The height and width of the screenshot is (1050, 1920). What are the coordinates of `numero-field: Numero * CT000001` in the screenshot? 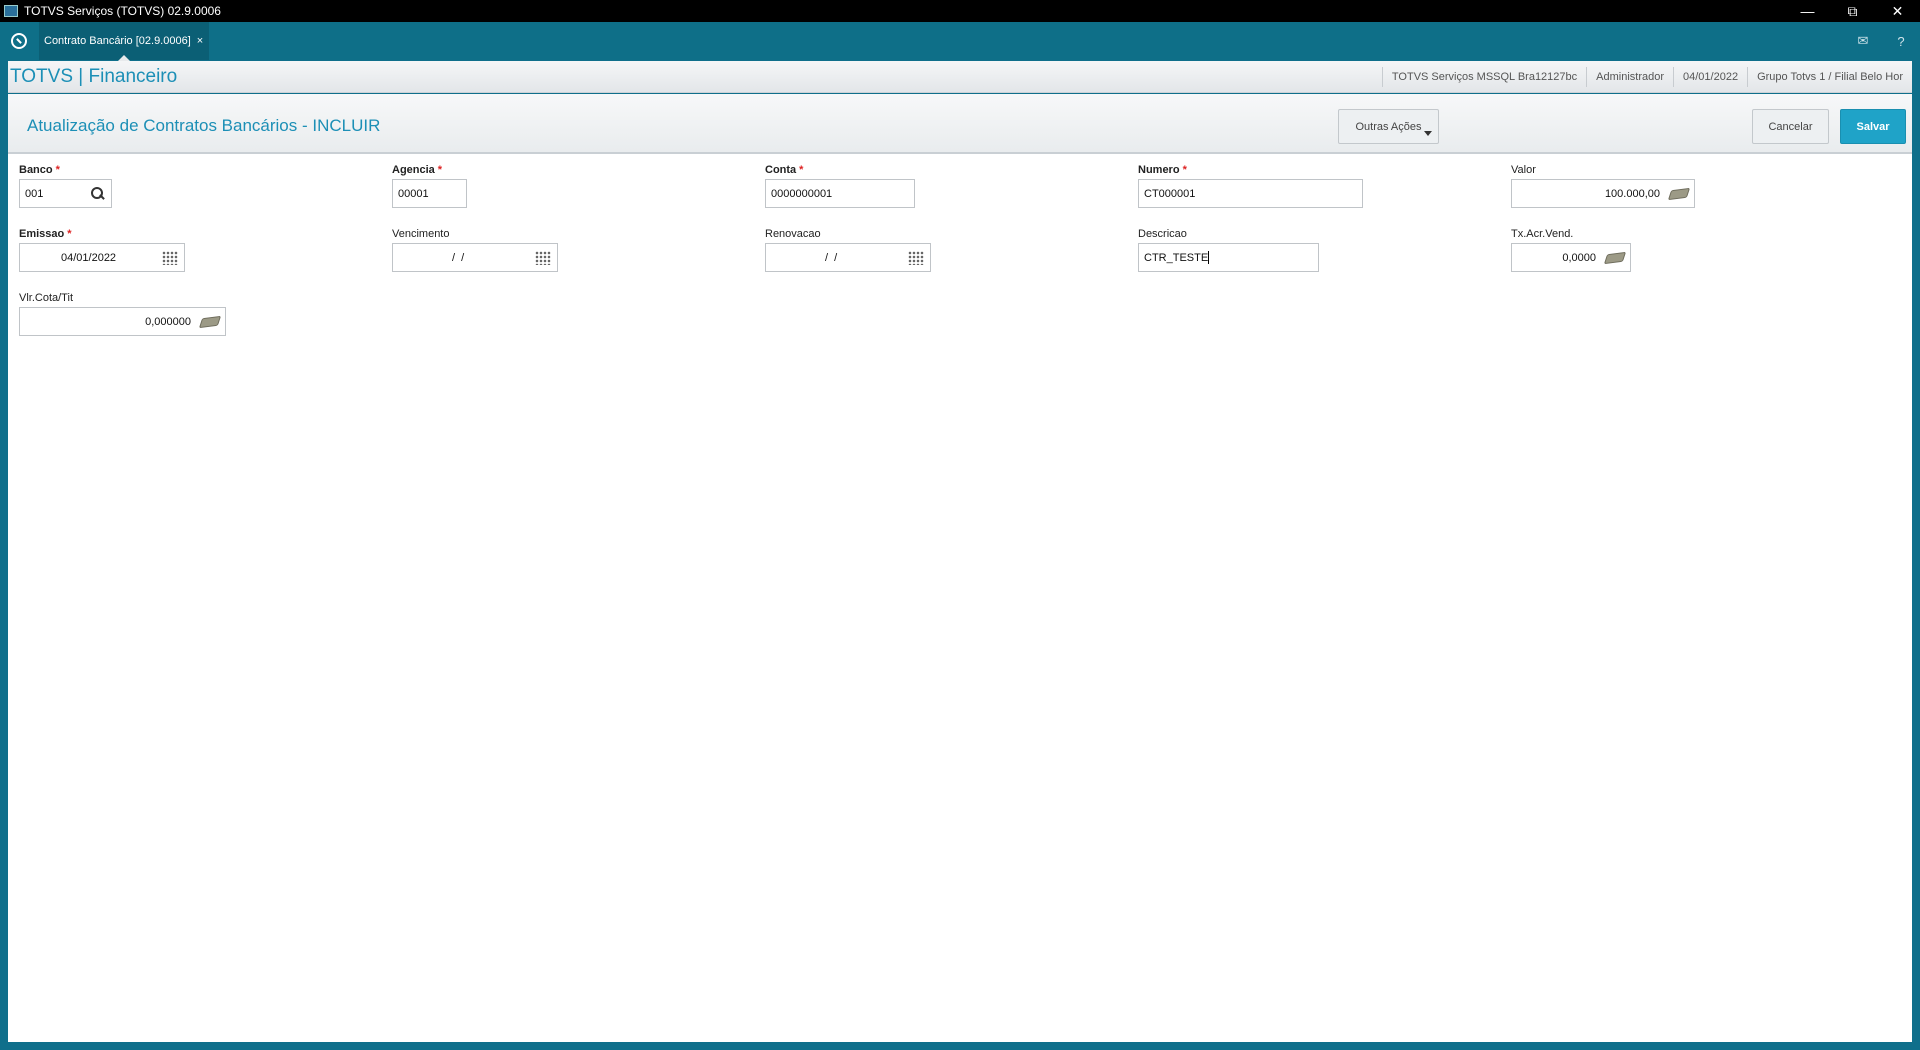 It's located at (1250, 185).